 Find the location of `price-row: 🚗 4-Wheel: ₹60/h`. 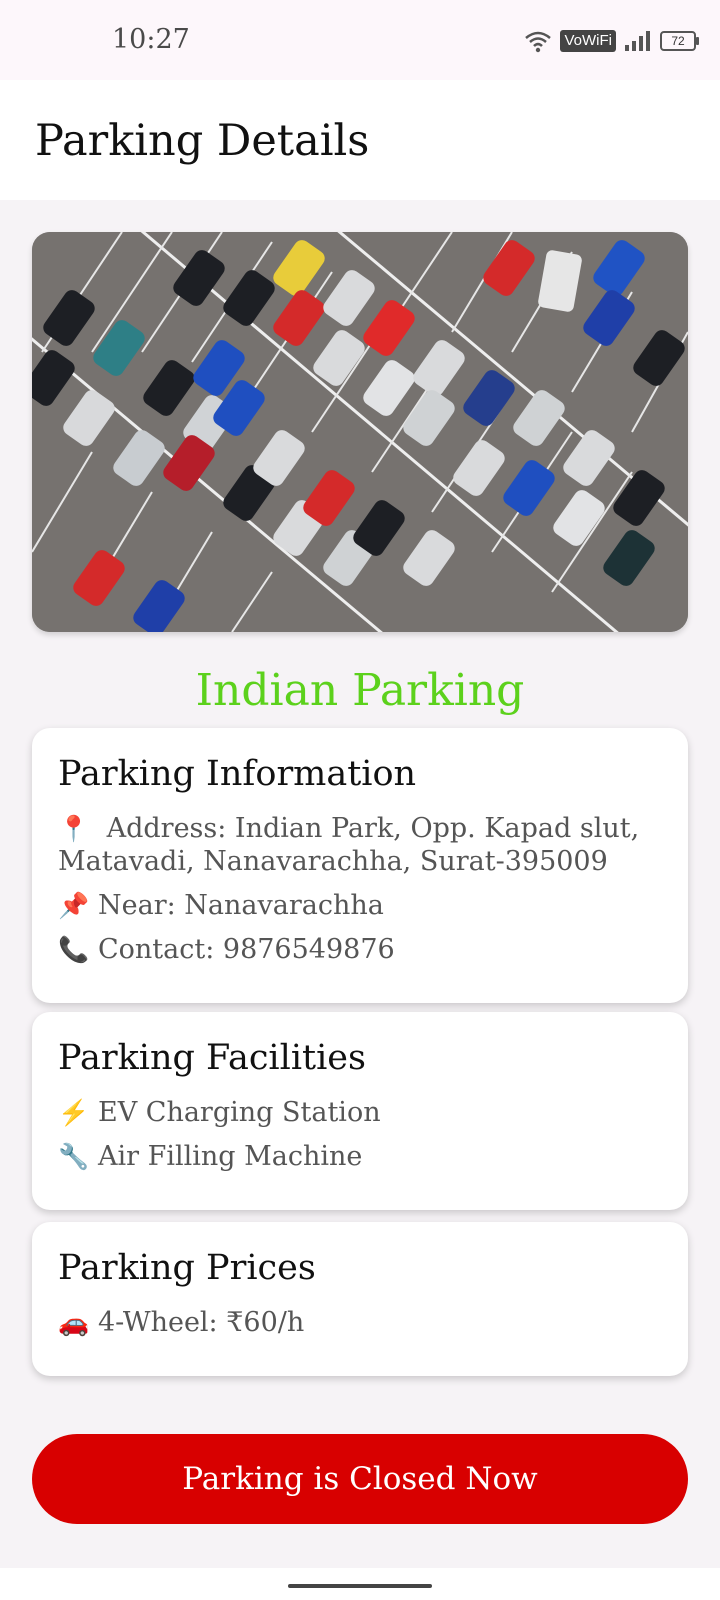

price-row: 🚗 4-Wheel: ₹60/h is located at coordinates (360, 1322).